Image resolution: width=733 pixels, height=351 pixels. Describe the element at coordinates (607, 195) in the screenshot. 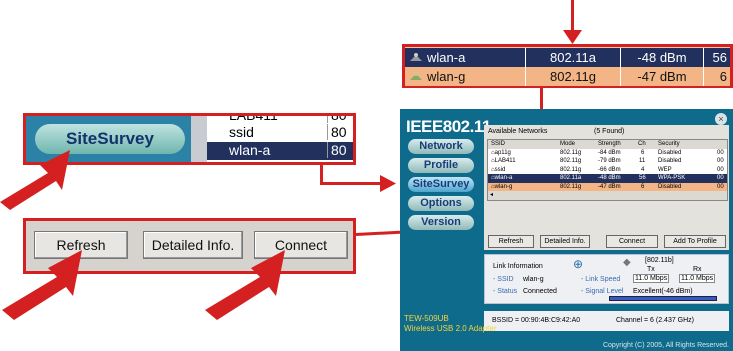

I see `horizontal-scrollbar: ◂` at that location.